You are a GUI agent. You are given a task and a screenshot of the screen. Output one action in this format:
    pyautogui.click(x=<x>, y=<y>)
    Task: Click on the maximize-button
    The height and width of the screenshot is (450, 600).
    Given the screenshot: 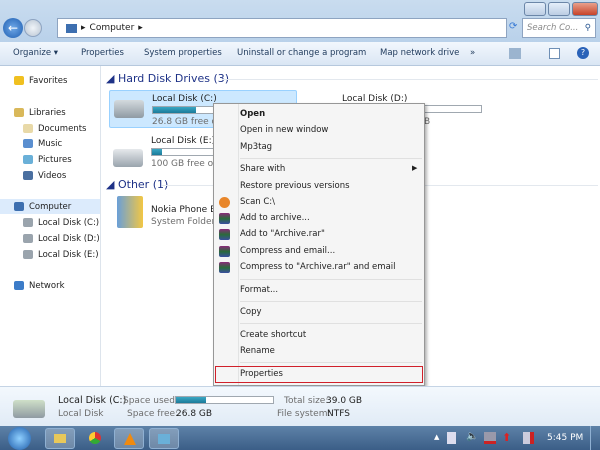 What is the action you would take?
    pyautogui.click(x=559, y=9)
    